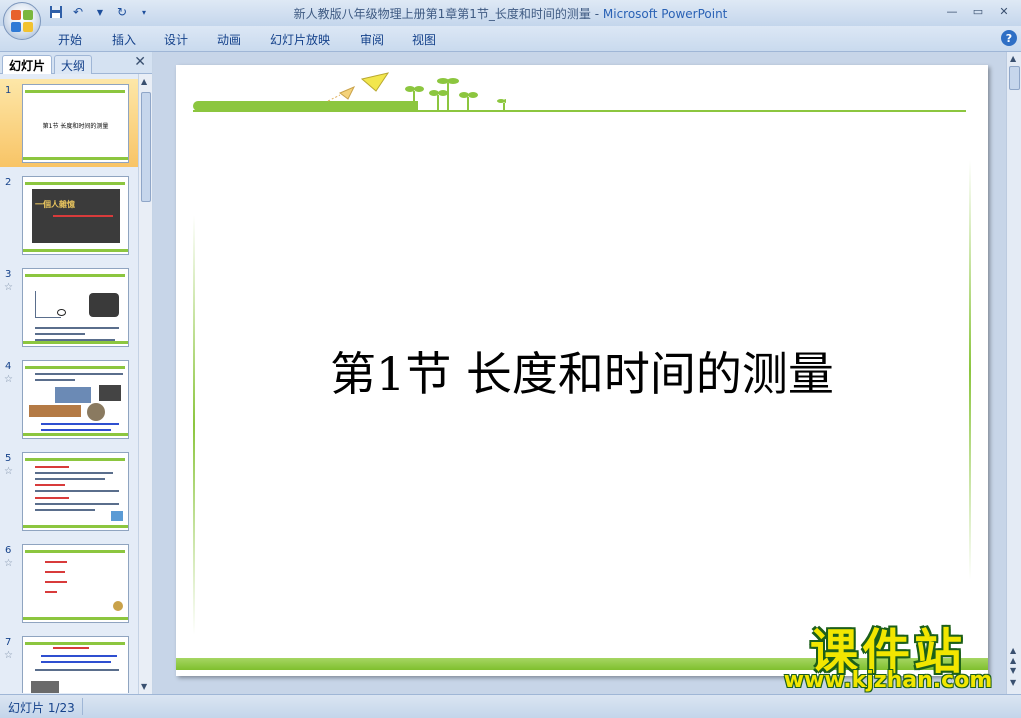 Image resolution: width=1021 pixels, height=718 pixels. Describe the element at coordinates (70, 39) in the screenshot. I see `tab-home: 开始` at that location.